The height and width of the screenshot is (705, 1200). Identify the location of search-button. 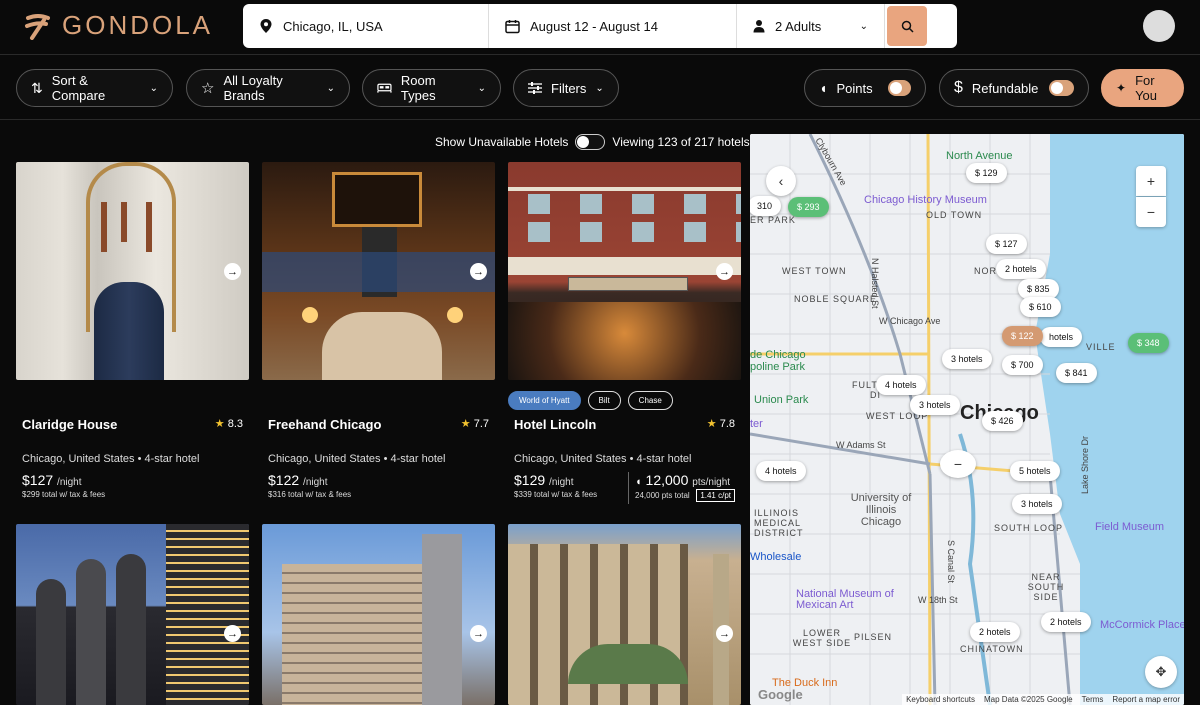
(907, 26).